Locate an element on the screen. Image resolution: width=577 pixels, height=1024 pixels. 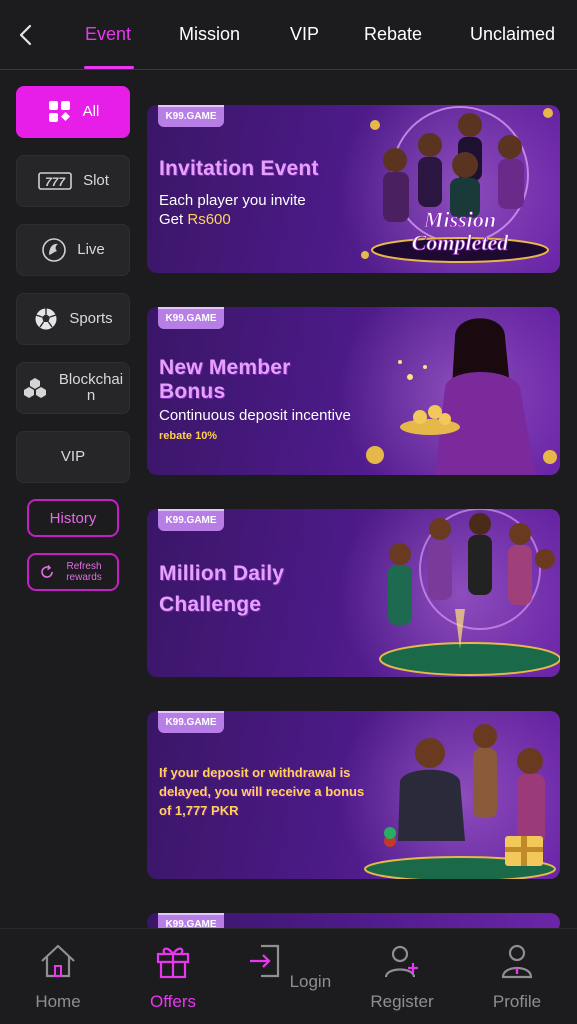
refresh-rewards-button: Refresh rewards is located at coordinates (73, 572).